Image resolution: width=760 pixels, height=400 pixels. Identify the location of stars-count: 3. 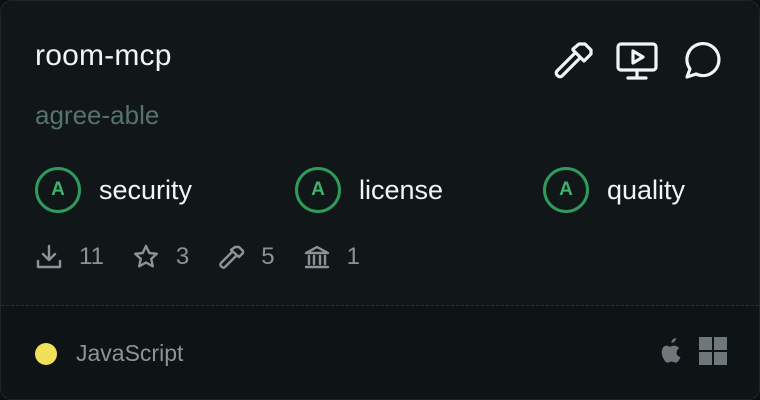
(182, 256).